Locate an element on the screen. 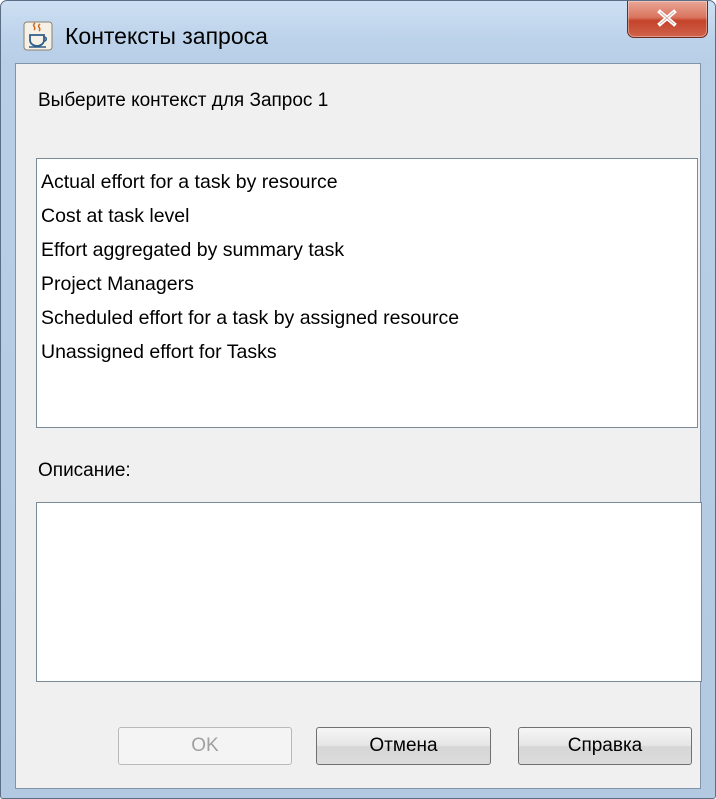 This screenshot has width=716, height=799. list-item: Unassigned effort for Tasks is located at coordinates (367, 352).